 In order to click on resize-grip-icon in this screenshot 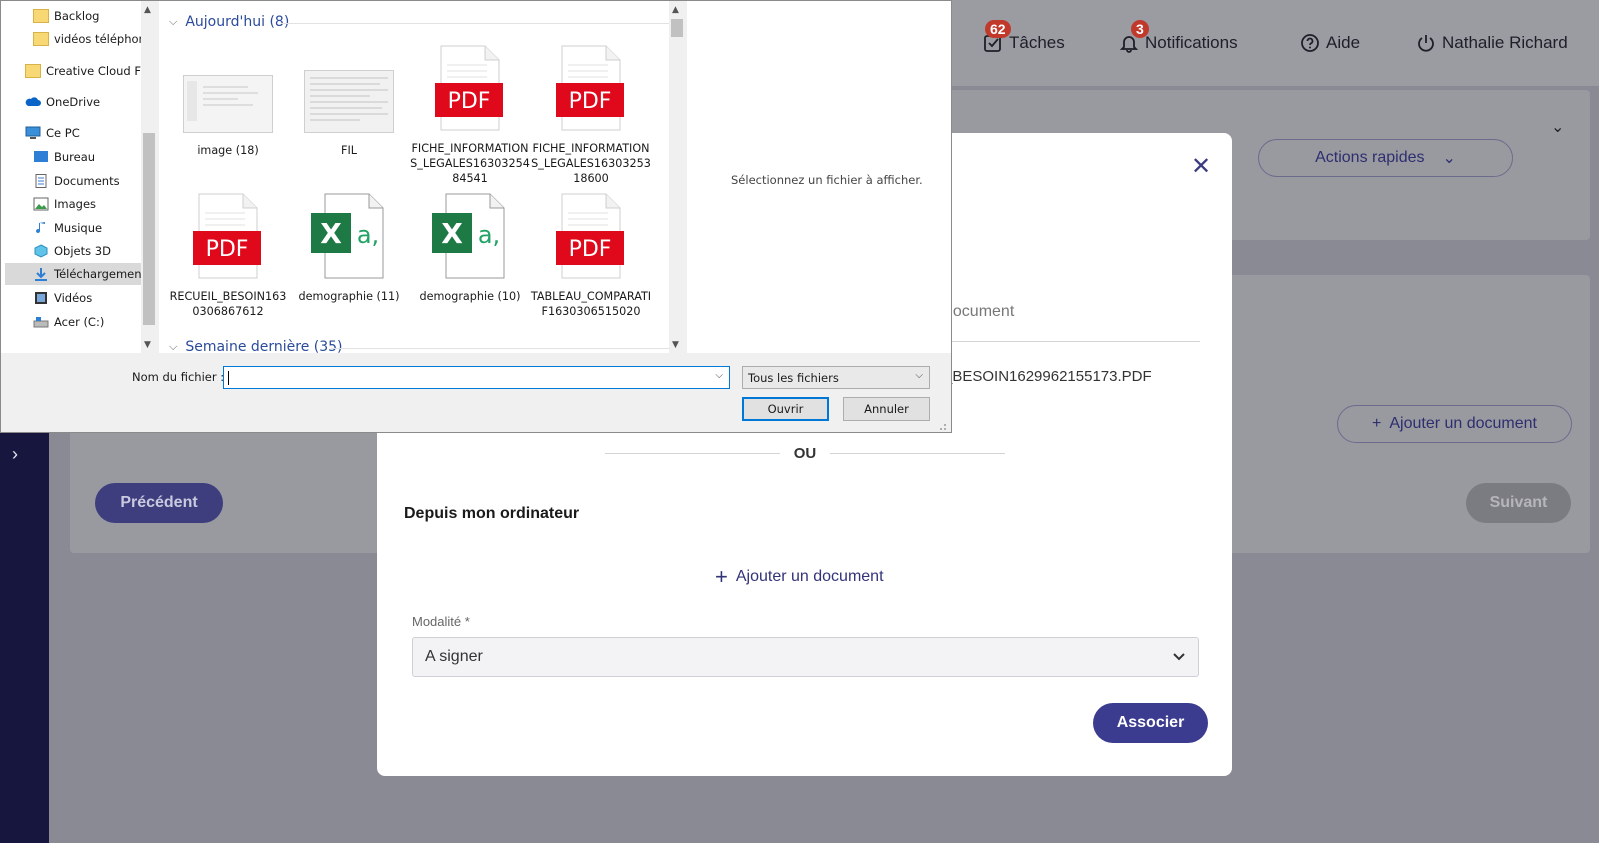, I will do `click(942, 426)`.